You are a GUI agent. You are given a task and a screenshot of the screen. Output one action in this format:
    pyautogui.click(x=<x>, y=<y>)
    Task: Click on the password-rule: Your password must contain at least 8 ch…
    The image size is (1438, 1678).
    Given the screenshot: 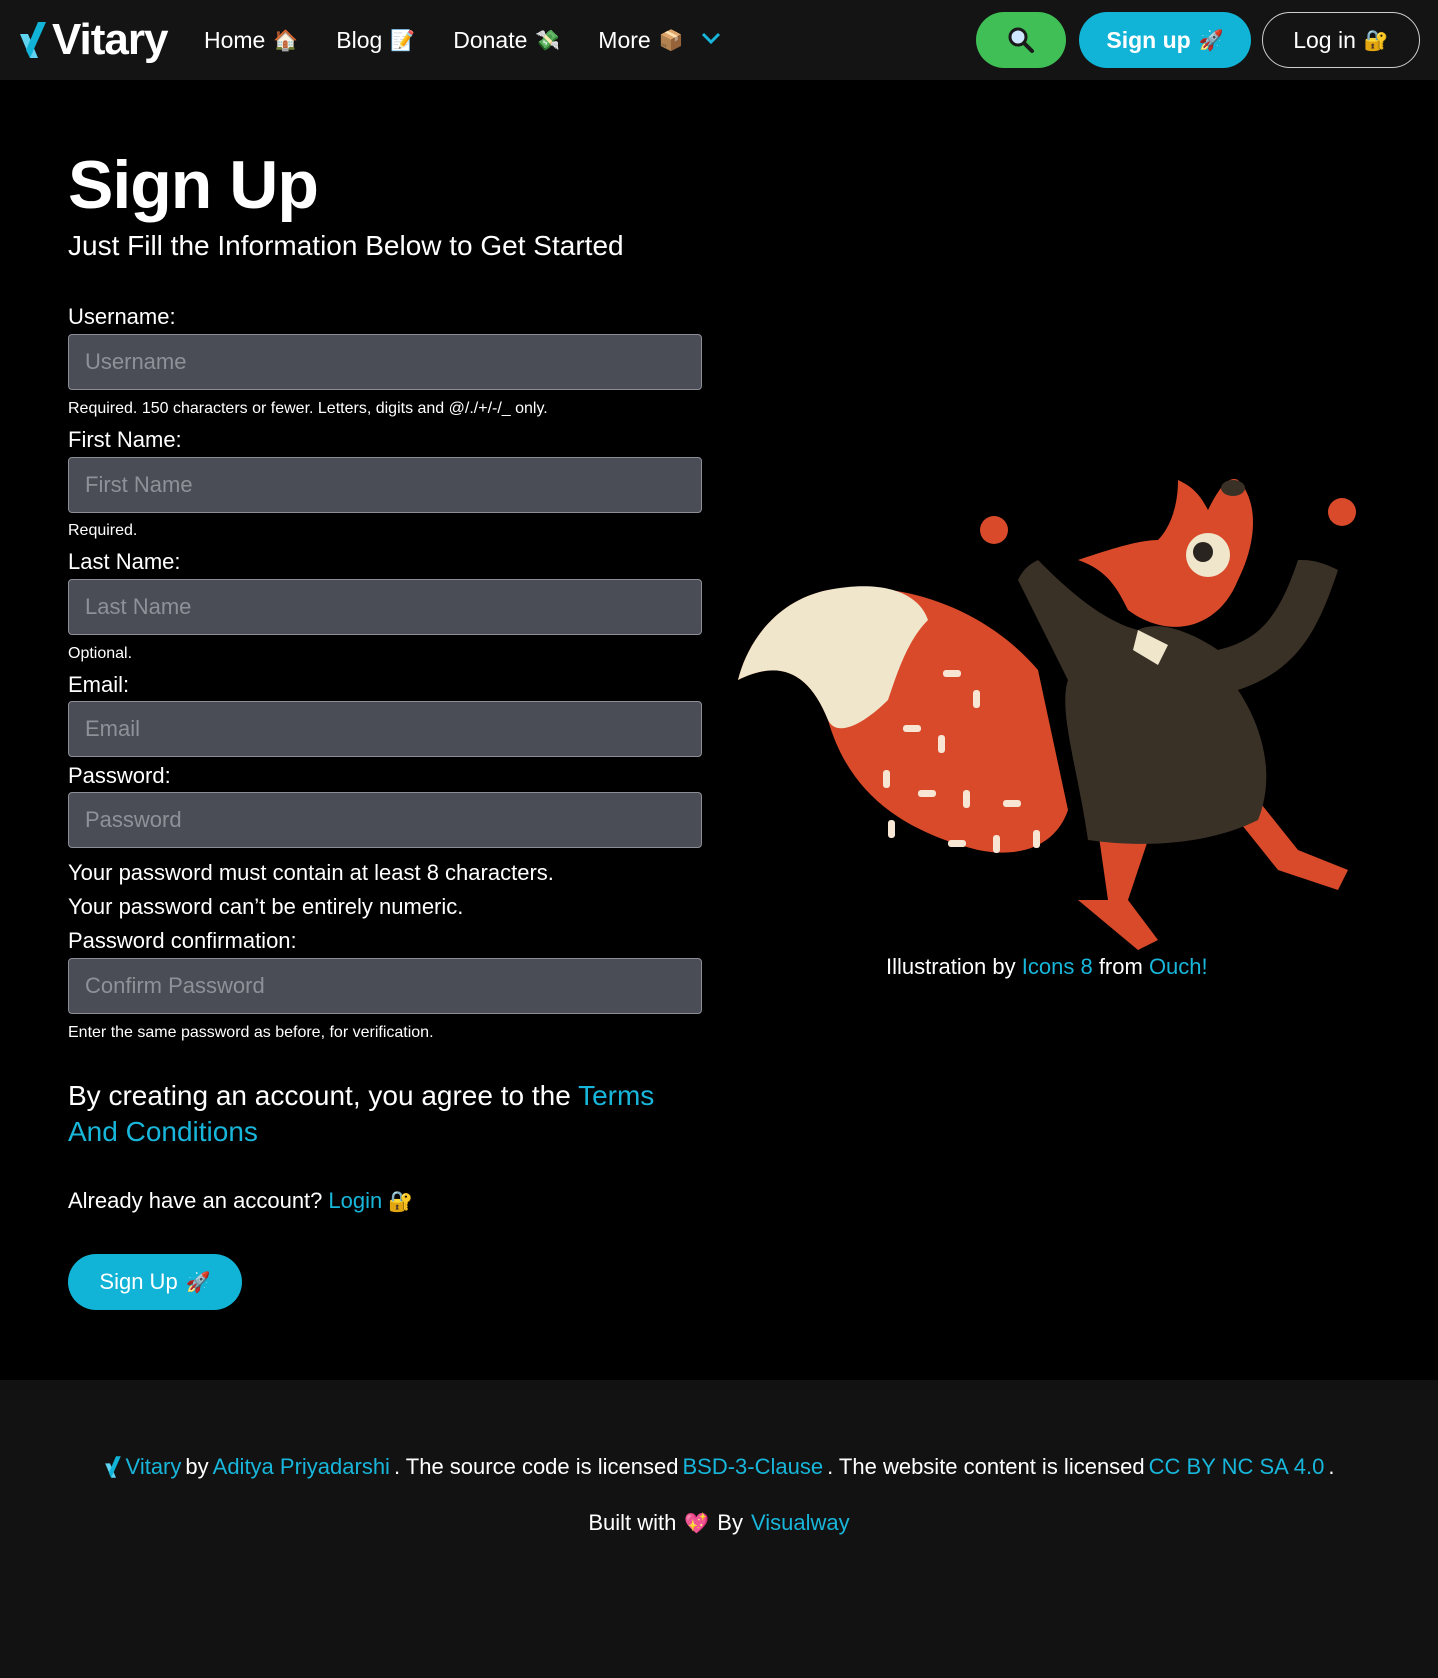 What is the action you would take?
    pyautogui.click(x=311, y=872)
    